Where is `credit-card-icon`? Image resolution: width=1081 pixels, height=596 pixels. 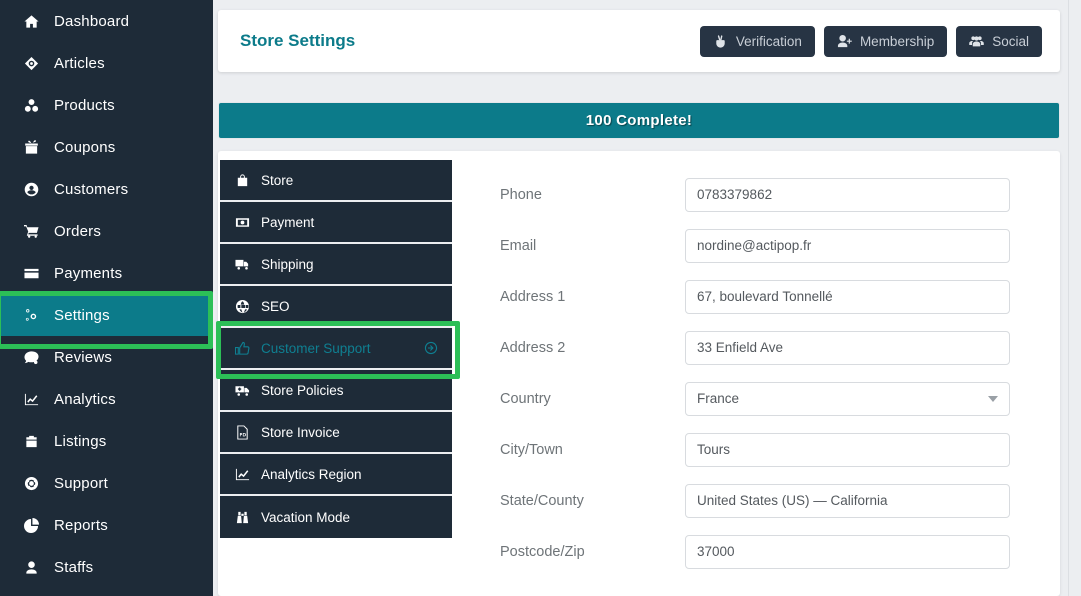
credit-card-icon is located at coordinates (39, 273).